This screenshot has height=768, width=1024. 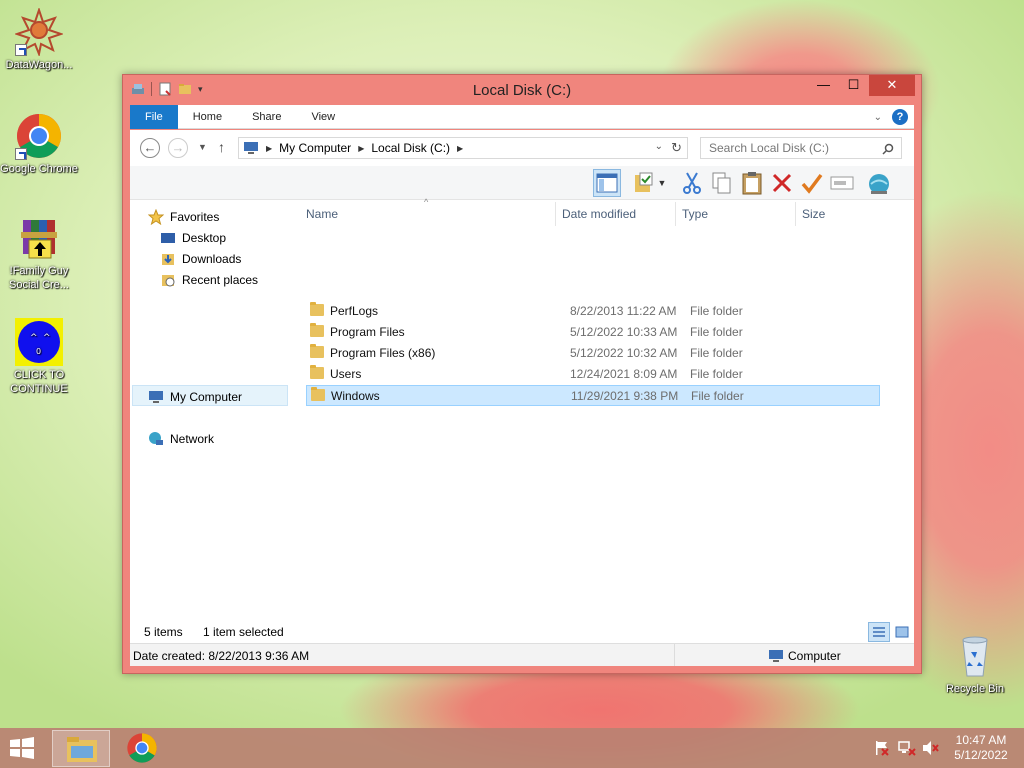 What do you see at coordinates (220, 279) in the screenshot?
I see `nav-item-label: Recent places` at bounding box center [220, 279].